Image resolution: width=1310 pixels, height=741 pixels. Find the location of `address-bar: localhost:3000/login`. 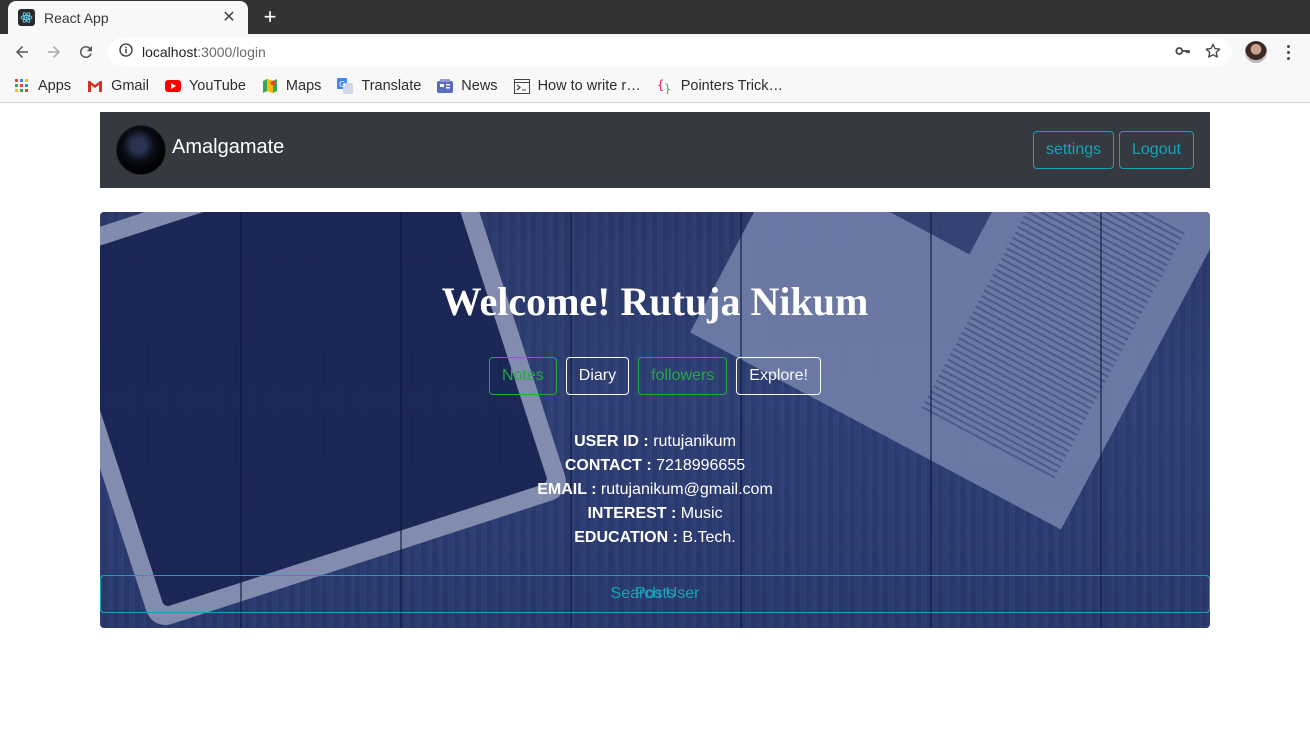

address-bar: localhost:3000/login is located at coordinates (670, 52).